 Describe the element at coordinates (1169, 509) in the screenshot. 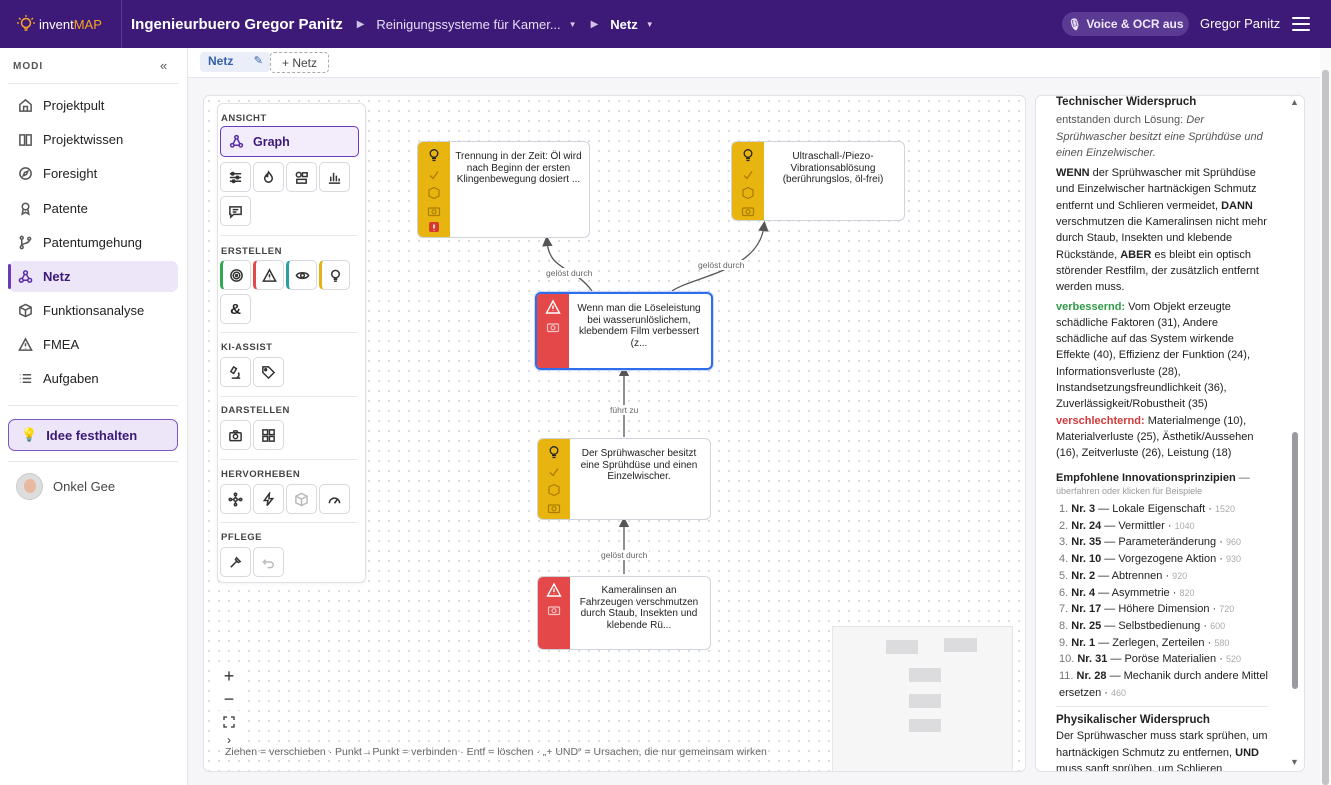

I see `principle-item: 1. Nr. 3 — Lokale Eigenschaft · 1520` at that location.